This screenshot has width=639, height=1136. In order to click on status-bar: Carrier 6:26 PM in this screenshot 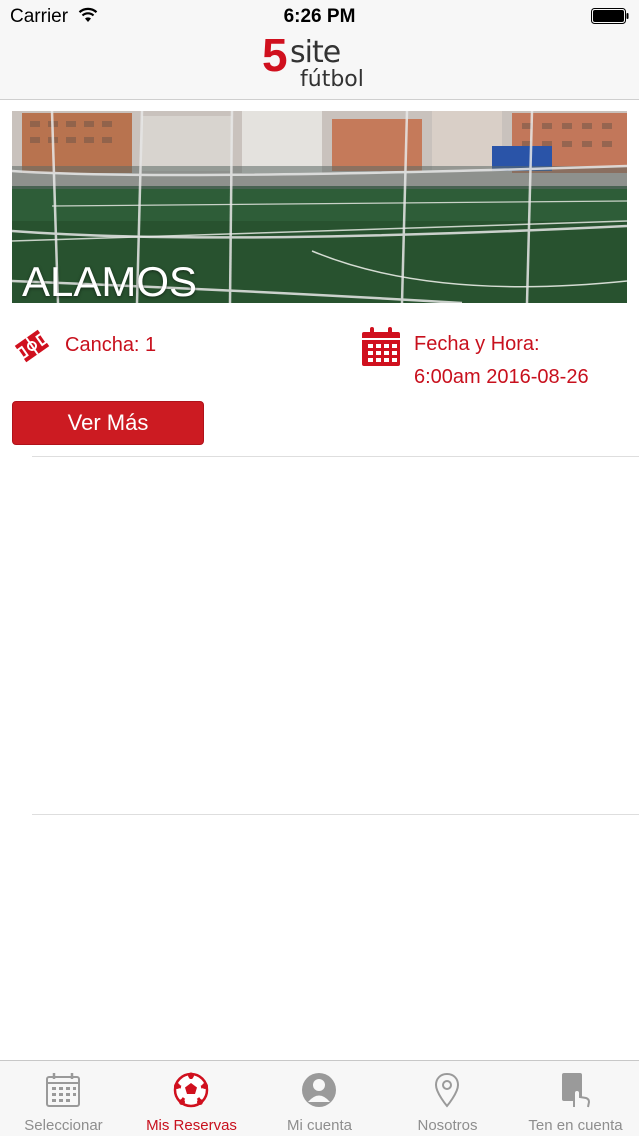, I will do `click(319, 16)`.